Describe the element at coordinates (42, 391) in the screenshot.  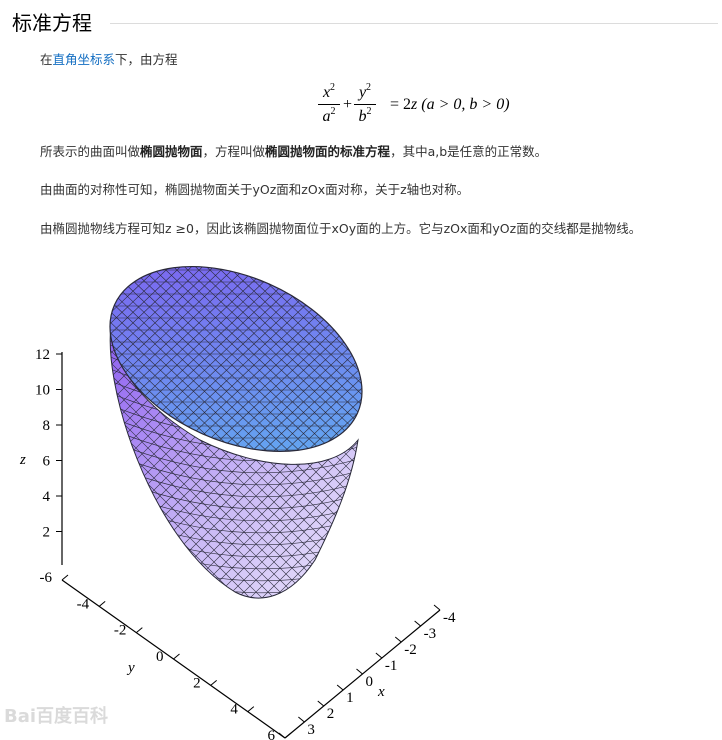
I see `z-tick-label: 10` at that location.